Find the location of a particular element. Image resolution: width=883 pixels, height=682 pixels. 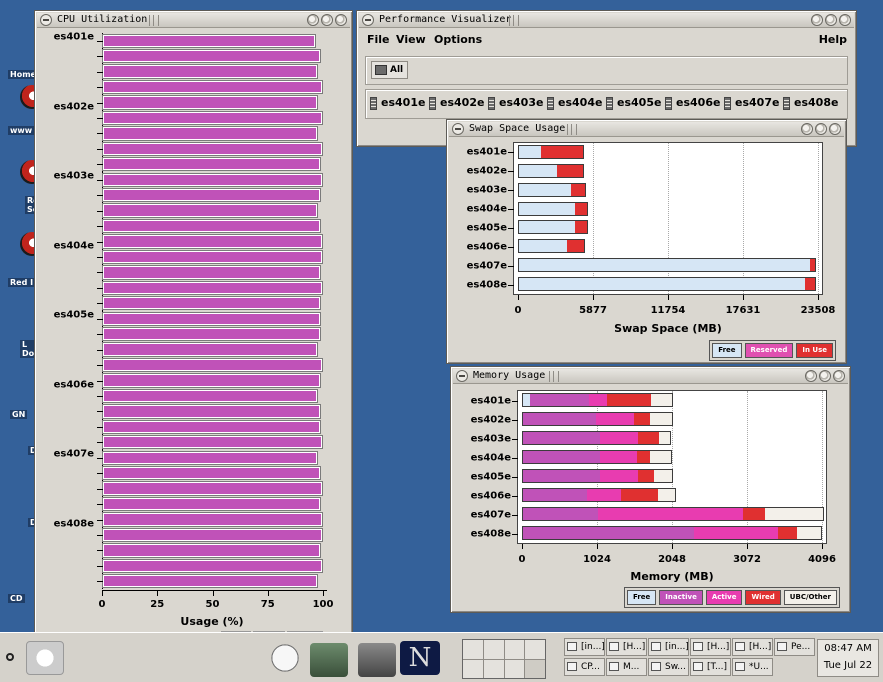

host-button-es403e: es403e is located at coordinates (516, 103).